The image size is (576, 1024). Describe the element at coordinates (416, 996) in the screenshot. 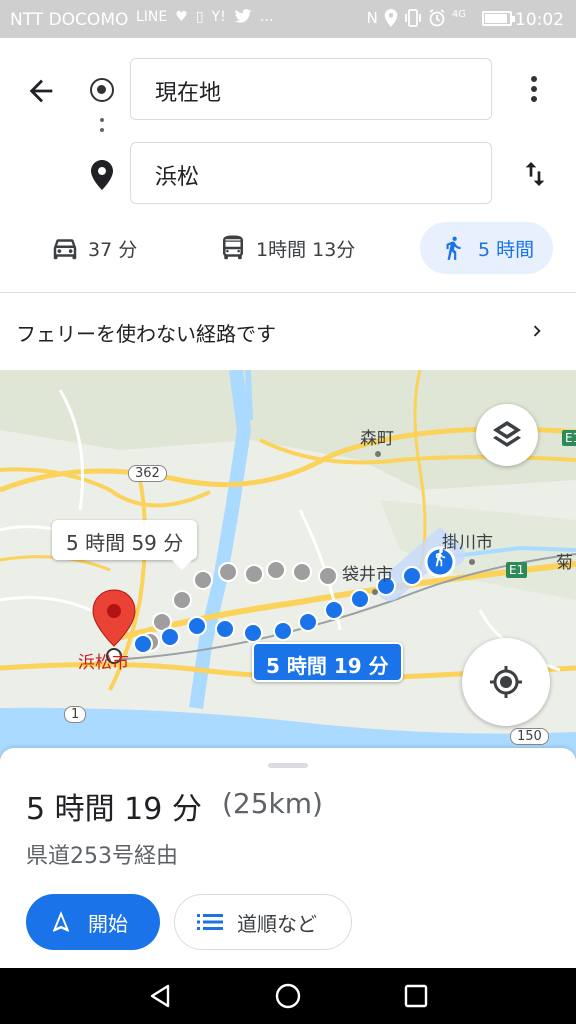

I see `nav-recents-icon` at that location.